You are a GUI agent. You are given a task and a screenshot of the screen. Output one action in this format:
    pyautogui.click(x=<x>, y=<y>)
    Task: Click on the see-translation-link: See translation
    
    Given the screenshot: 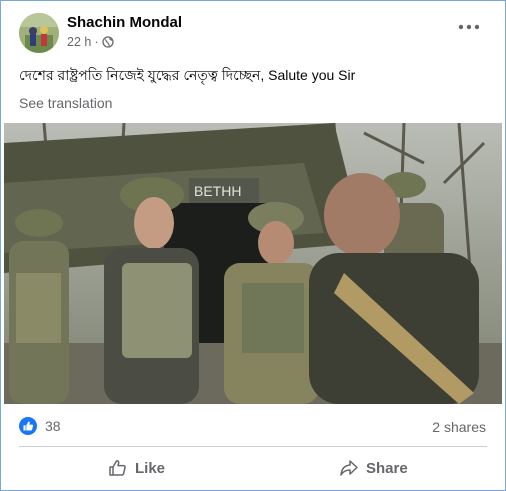 What is the action you would take?
    pyautogui.click(x=65, y=103)
    